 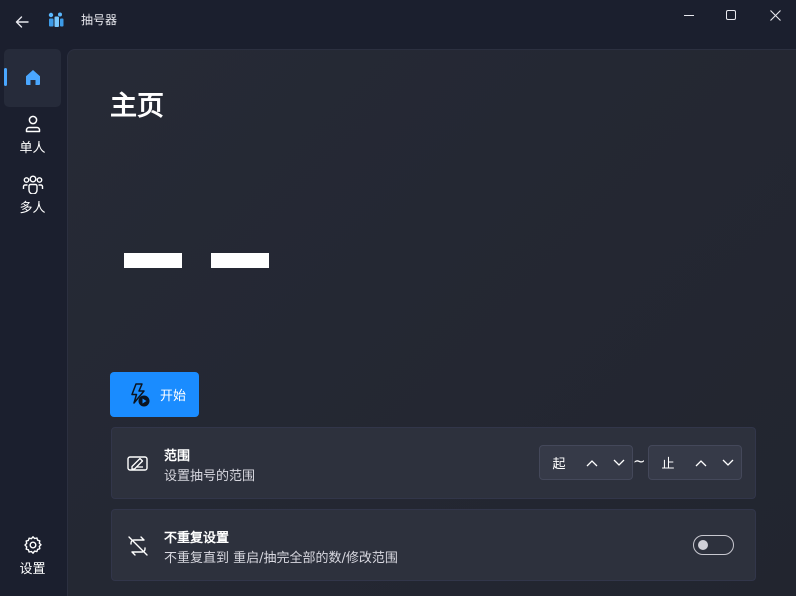 What do you see at coordinates (33, 318) in the screenshot?
I see `nav-rail: 单人 多人 设置` at bounding box center [33, 318].